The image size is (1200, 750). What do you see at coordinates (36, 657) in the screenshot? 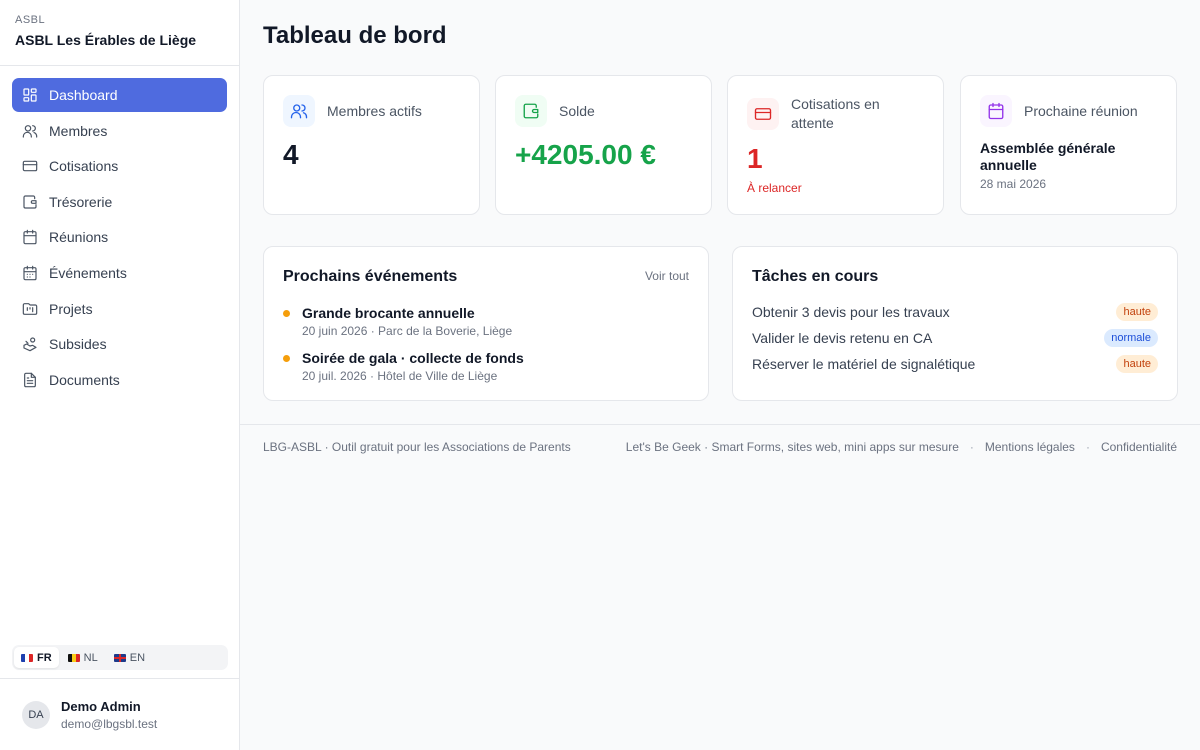
I see `lang-fr-button: FR` at bounding box center [36, 657].